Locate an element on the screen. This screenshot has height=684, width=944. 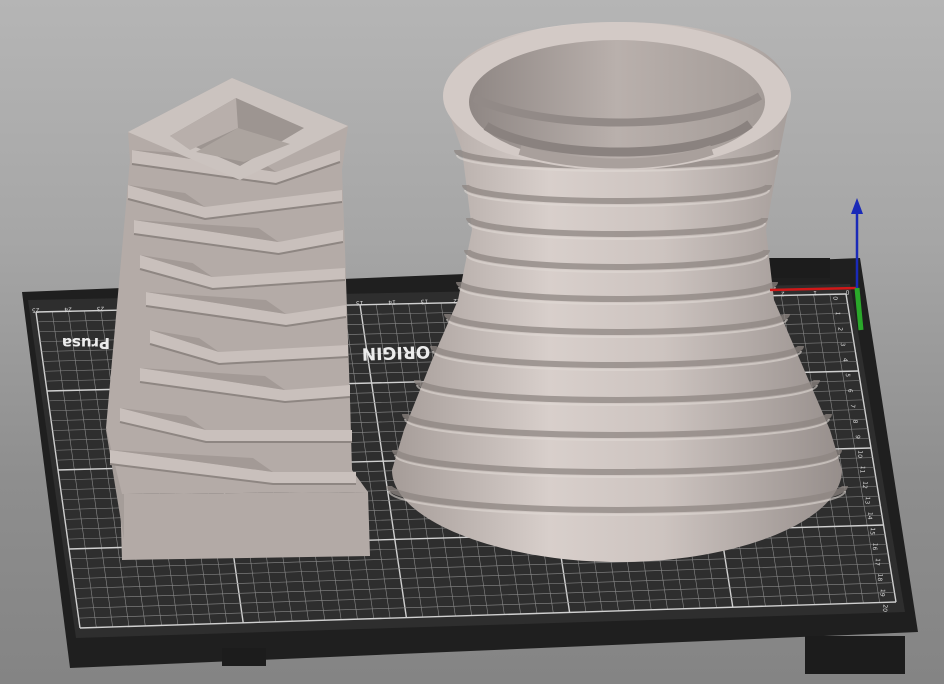
right-scale-label: 1 is located at coordinates (837, 313).